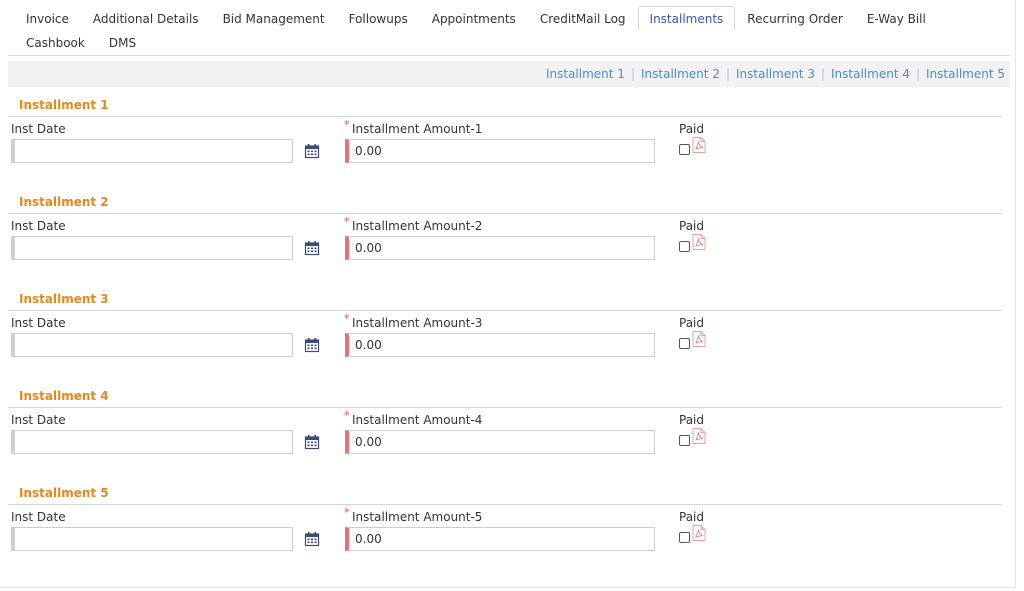 The width and height of the screenshot is (1024, 591). What do you see at coordinates (583, 18) in the screenshot?
I see `tab-creditmail-log: CreditMail Log` at bounding box center [583, 18].